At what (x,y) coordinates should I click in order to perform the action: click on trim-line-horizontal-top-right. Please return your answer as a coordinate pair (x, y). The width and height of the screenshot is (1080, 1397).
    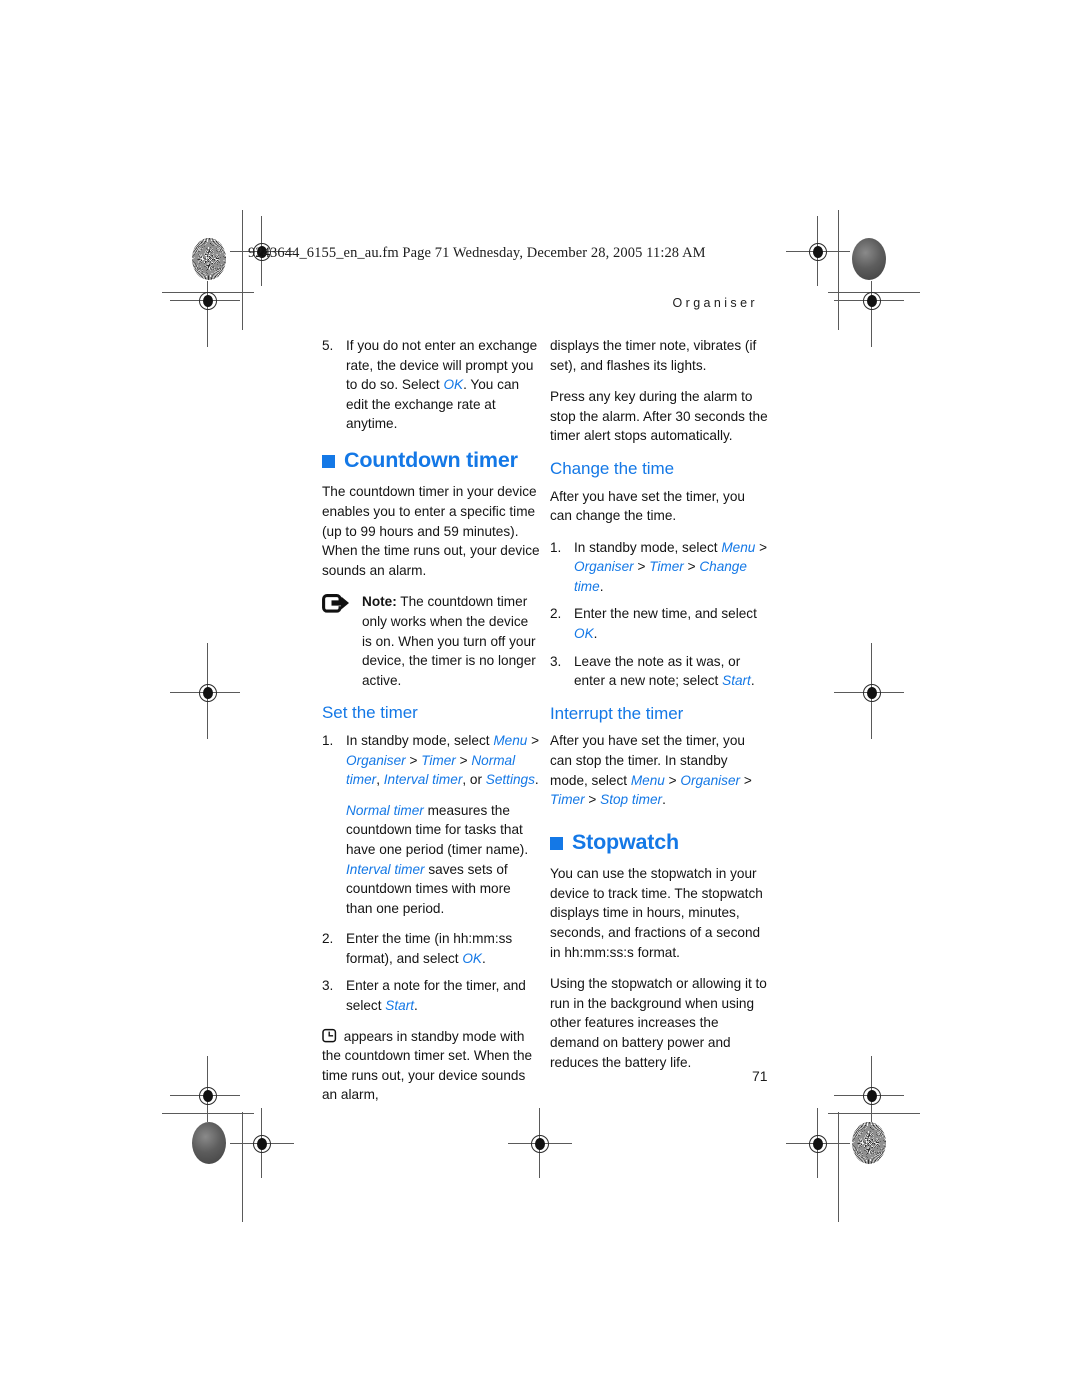
    Looking at the image, I should click on (874, 292).